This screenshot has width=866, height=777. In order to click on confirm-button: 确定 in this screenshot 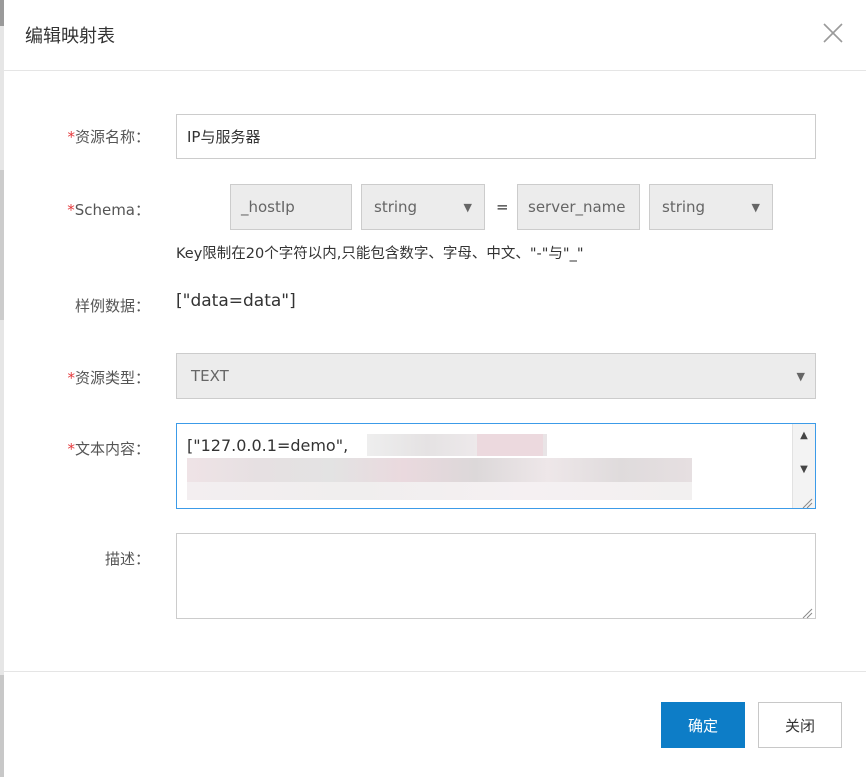, I will do `click(703, 725)`.